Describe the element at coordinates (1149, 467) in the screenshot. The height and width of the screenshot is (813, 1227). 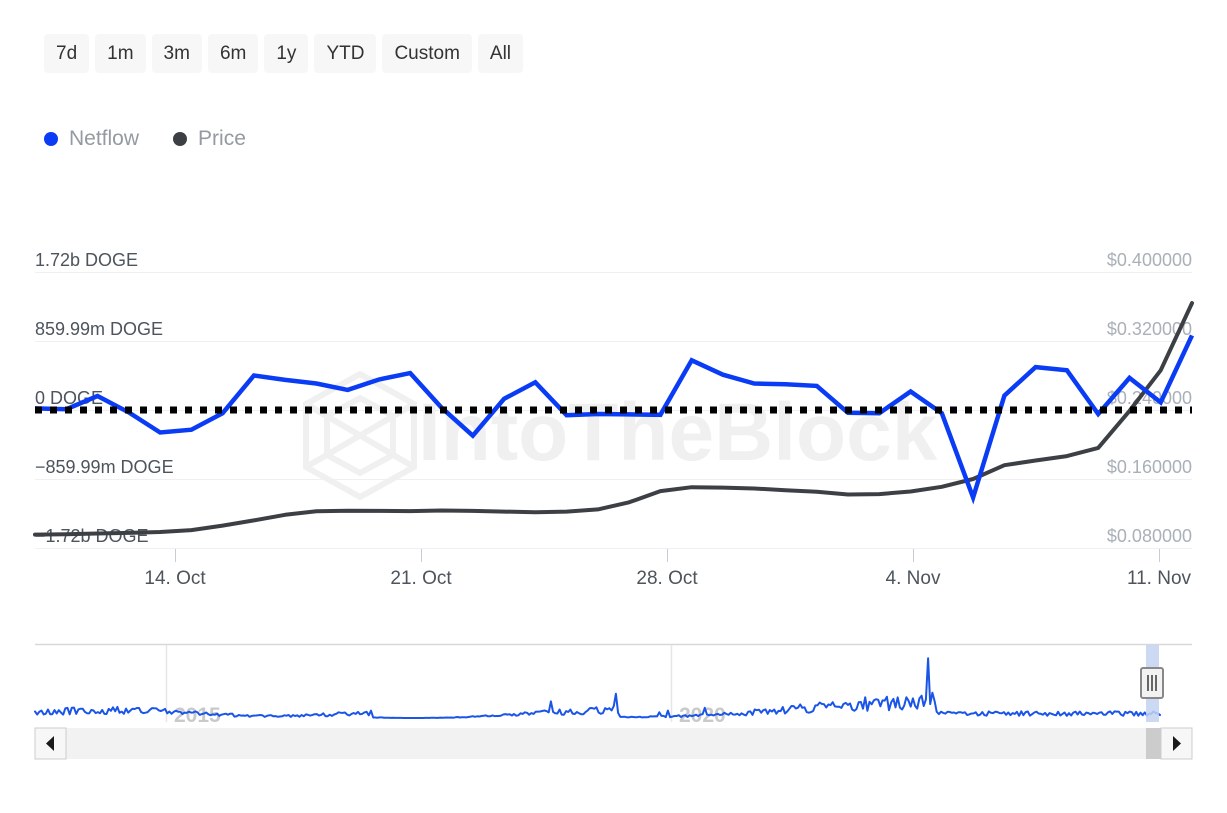
I see `y-label-right-3: $0.160000` at that location.